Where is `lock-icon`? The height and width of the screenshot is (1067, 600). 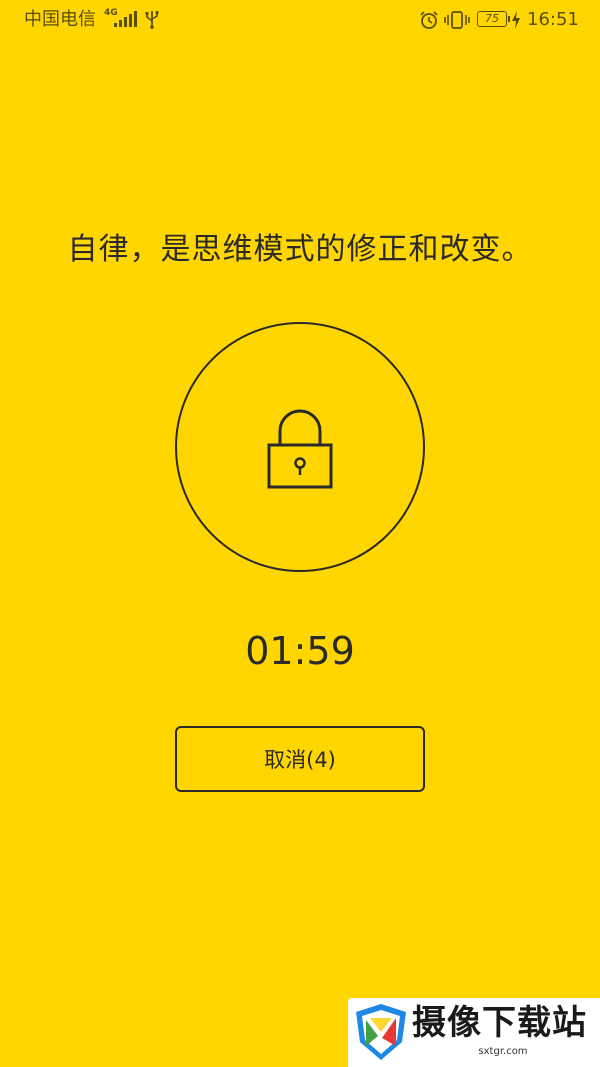 lock-icon is located at coordinates (300, 449).